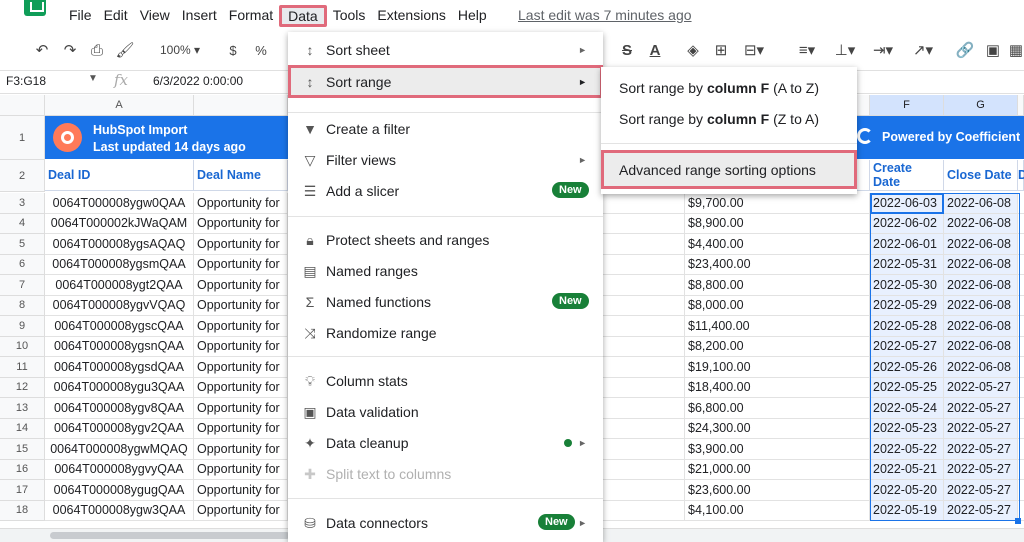 Image resolution: width=1024 pixels, height=542 pixels. What do you see at coordinates (907, 326) in the screenshot?
I see `cell-create-date: 2022-05-28` at bounding box center [907, 326].